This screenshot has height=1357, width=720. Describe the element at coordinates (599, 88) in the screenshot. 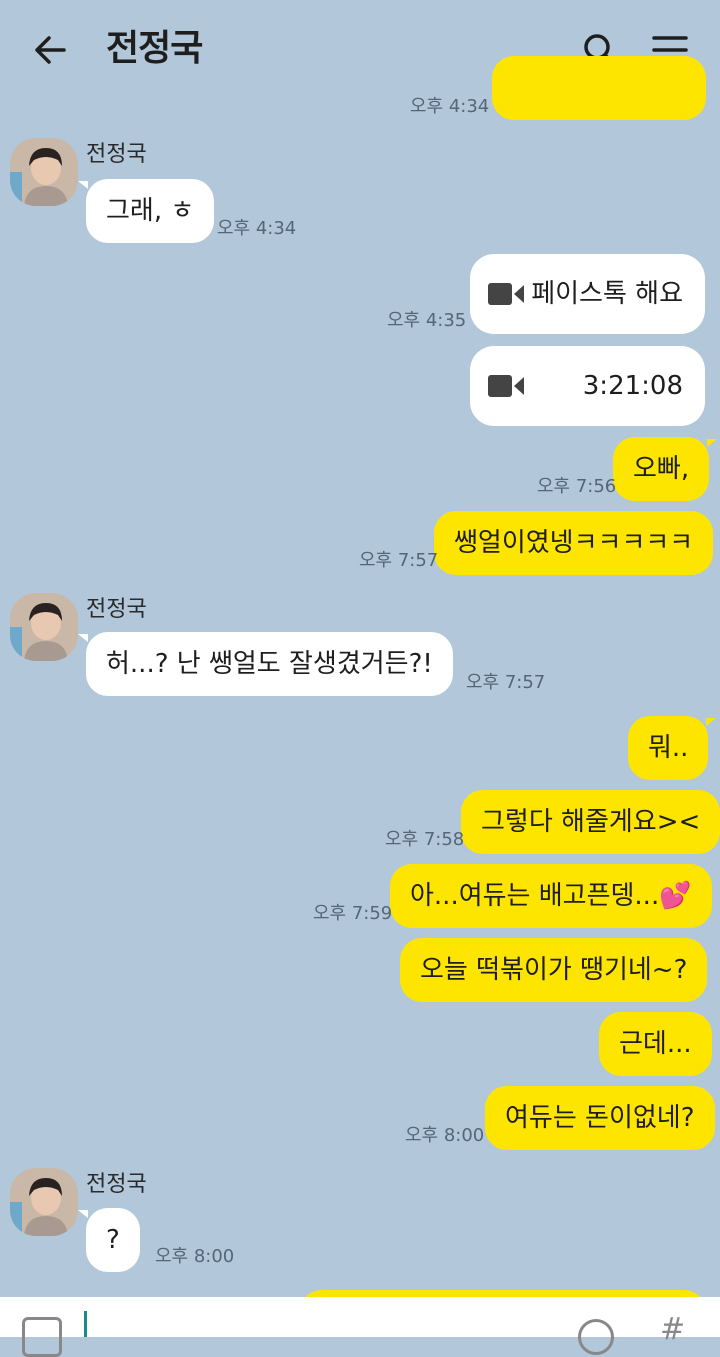

I see `message-bubble-mine` at that location.